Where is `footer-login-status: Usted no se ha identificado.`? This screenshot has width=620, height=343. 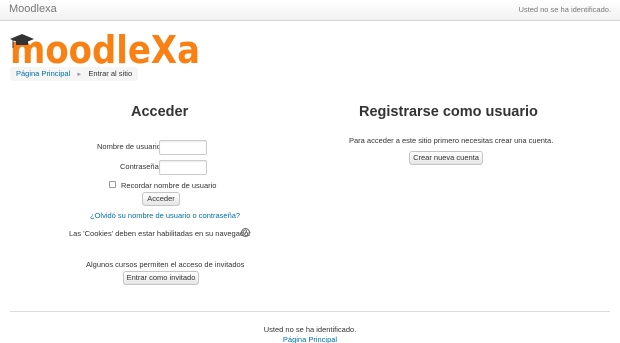 footer-login-status: Usted no se ha identificado. is located at coordinates (310, 329).